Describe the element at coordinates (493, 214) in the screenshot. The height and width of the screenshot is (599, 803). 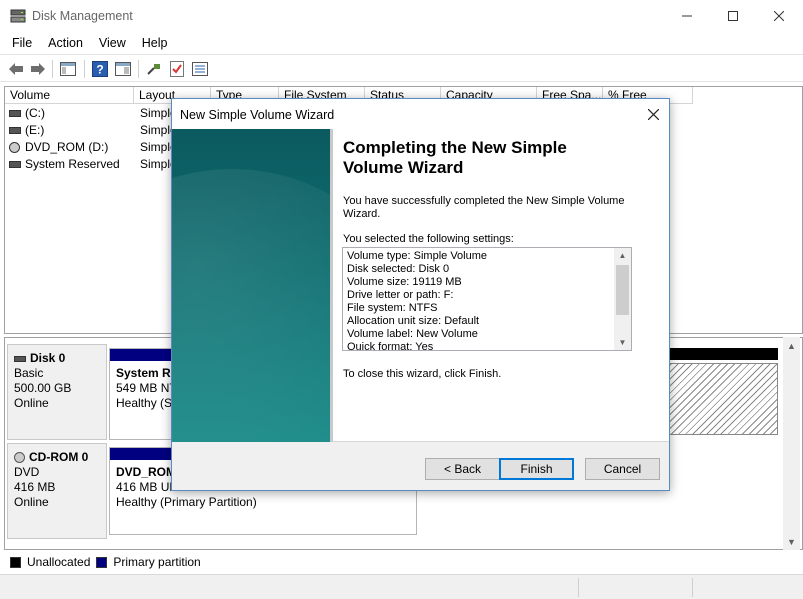
I see `success-text-line-2: Wizard.` at that location.